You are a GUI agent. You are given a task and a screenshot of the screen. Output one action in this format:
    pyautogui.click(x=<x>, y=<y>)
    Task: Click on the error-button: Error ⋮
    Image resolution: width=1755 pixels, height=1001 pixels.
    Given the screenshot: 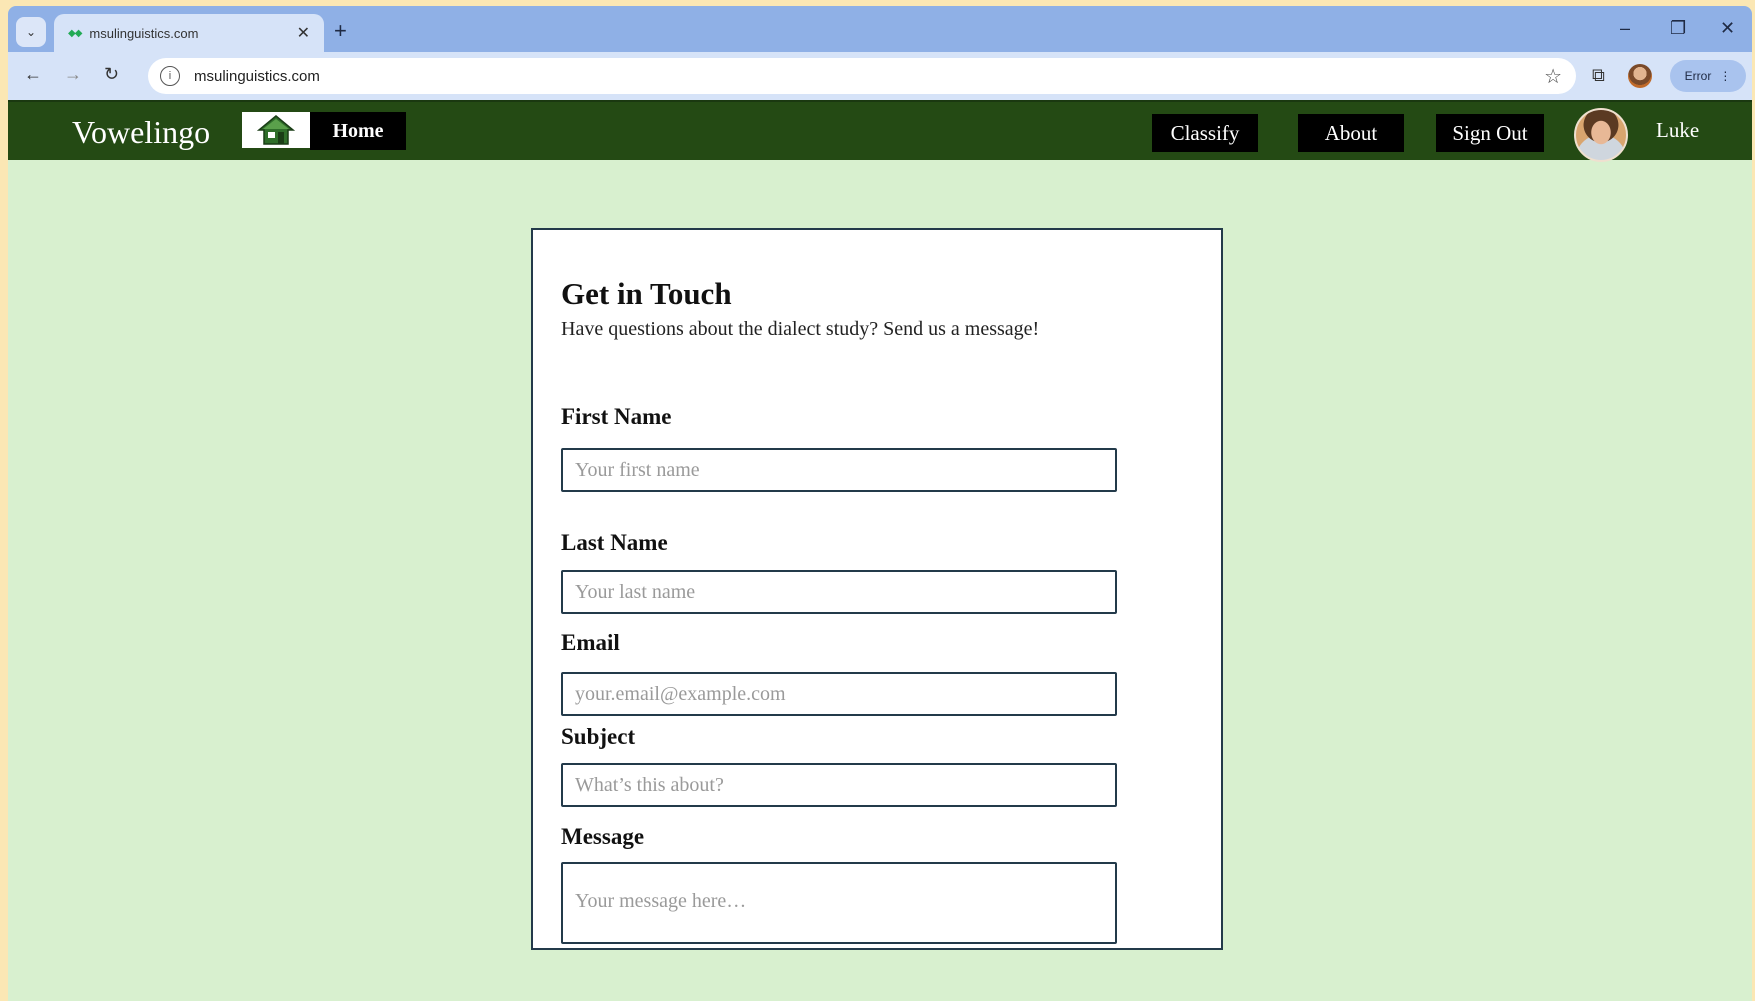 What is the action you would take?
    pyautogui.click(x=1708, y=76)
    